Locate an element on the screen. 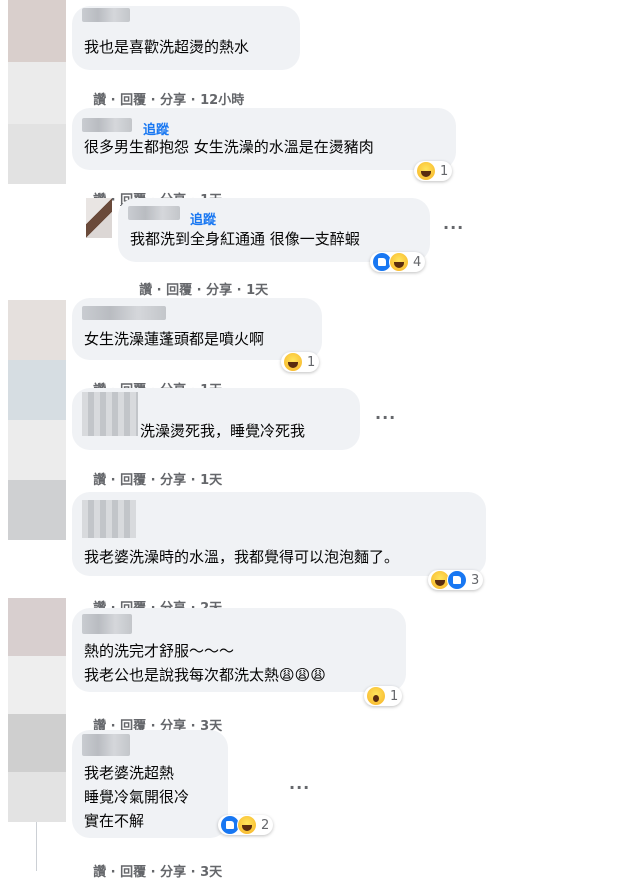 The image size is (622, 880). comment-text: 我老婆洗澡時的水溫，我都覺得可以泡泡麵了。 is located at coordinates (242, 557).